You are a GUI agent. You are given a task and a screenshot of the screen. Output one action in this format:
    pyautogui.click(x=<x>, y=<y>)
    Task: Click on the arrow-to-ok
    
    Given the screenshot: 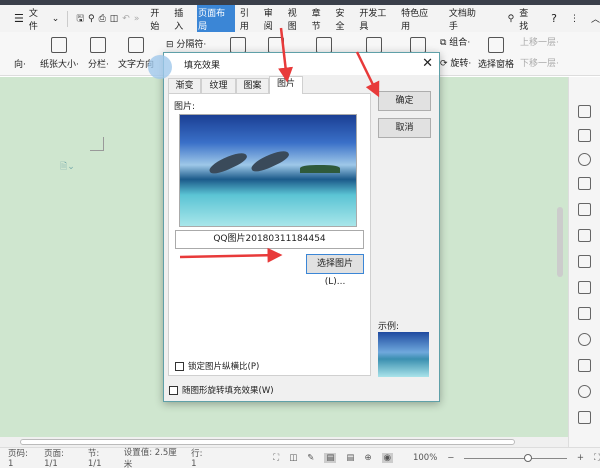 What is the action you would take?
    pyautogui.click(x=367, y=74)
    